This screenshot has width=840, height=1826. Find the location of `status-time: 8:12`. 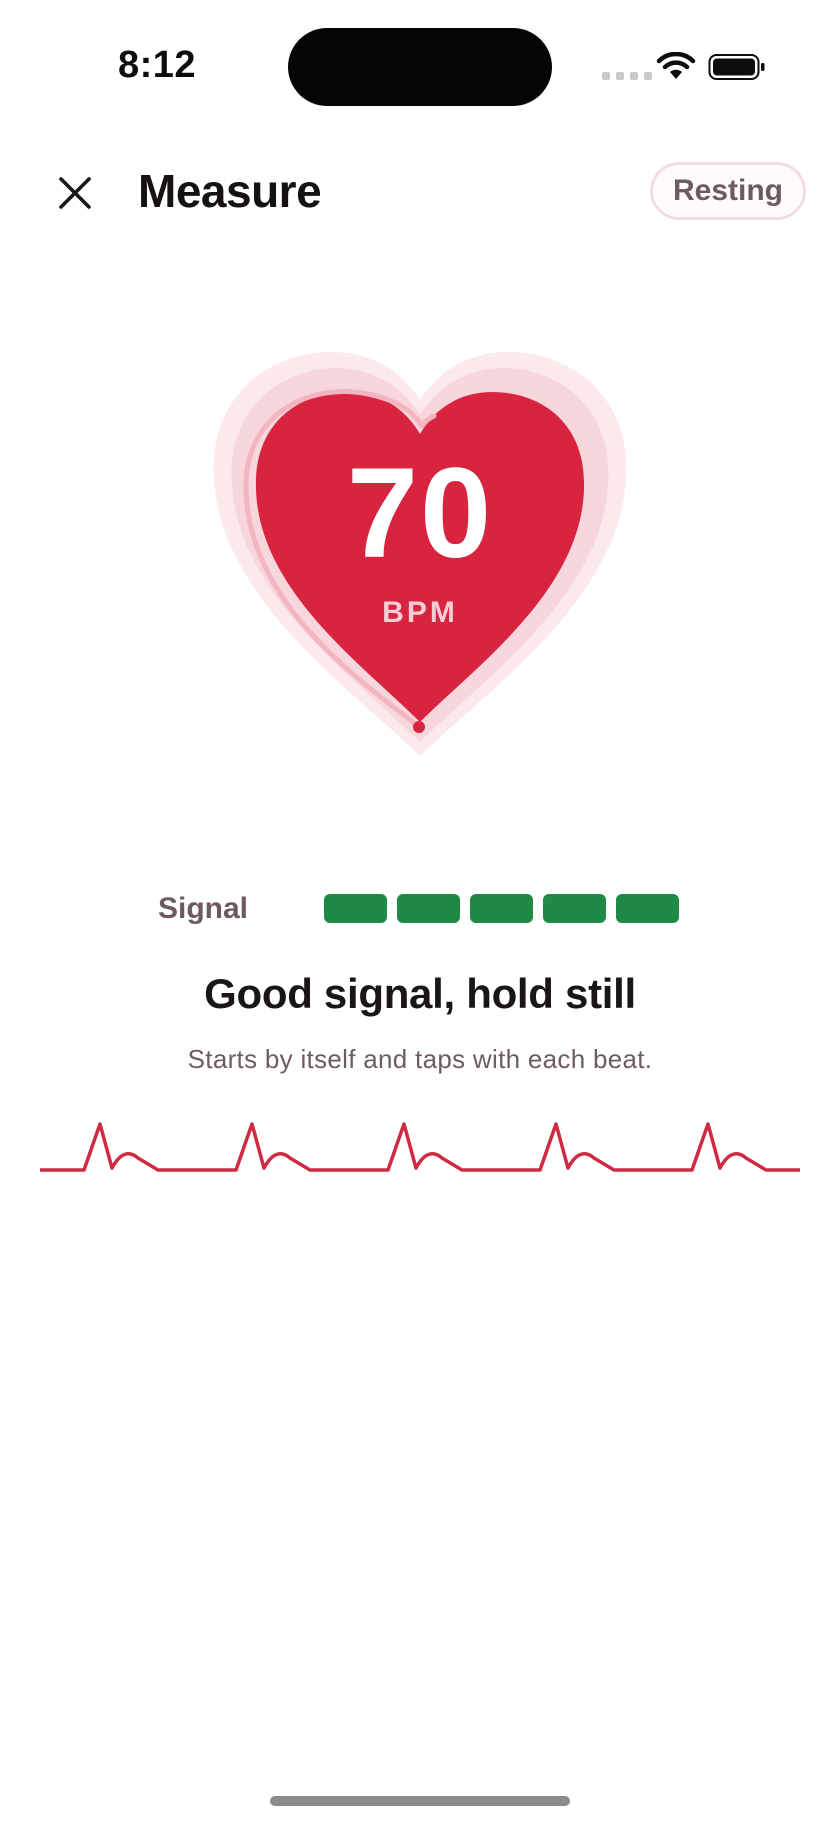

status-time: 8:12 is located at coordinates (157, 65).